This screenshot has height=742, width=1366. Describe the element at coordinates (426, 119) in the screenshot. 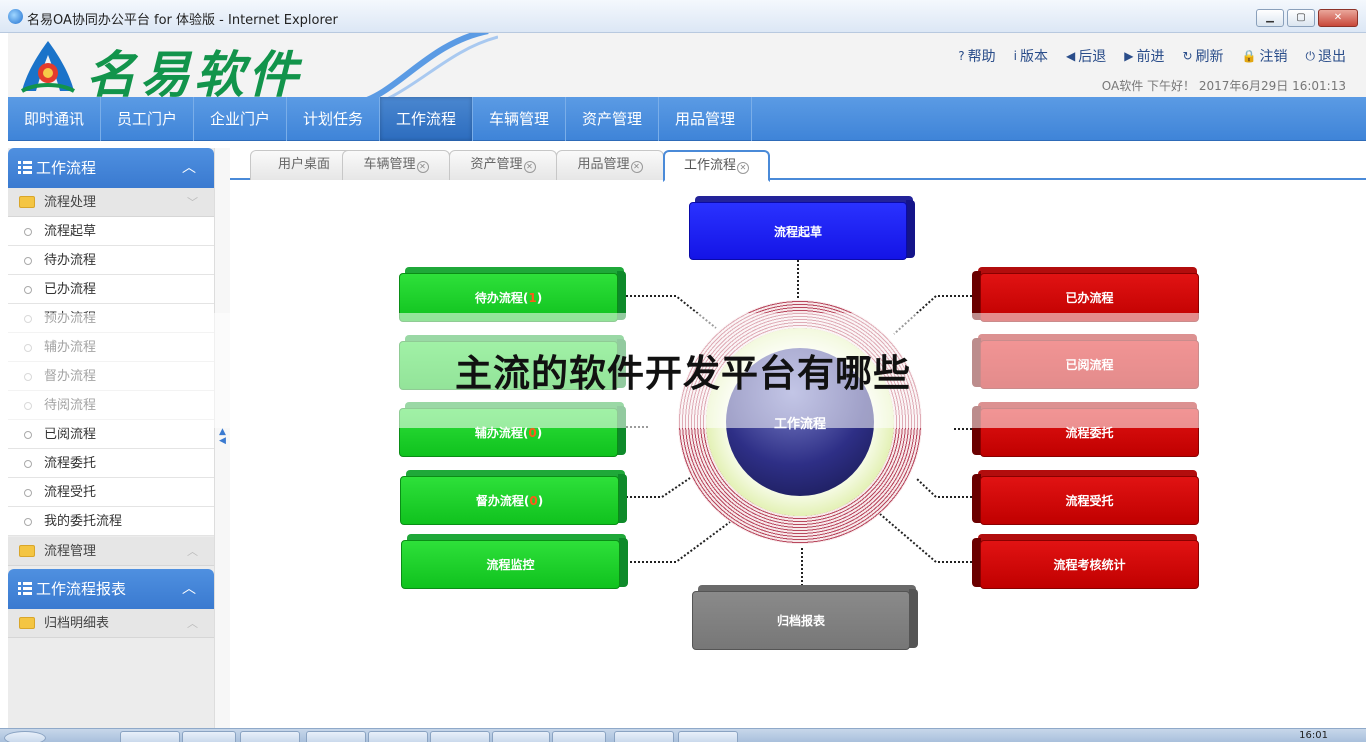

I see `nav-item-workflow: 工作流程` at that location.